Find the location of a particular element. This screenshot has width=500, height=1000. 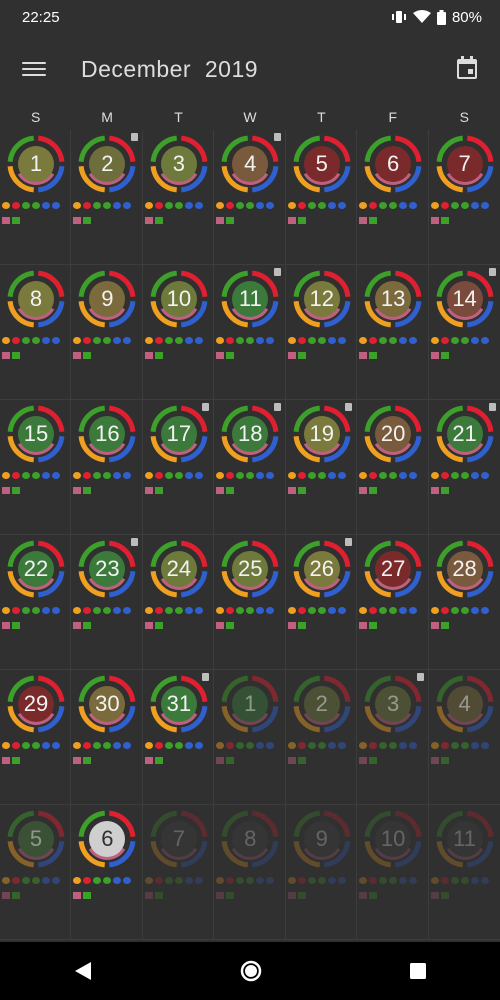

day-number: 27 is located at coordinates (393, 568).